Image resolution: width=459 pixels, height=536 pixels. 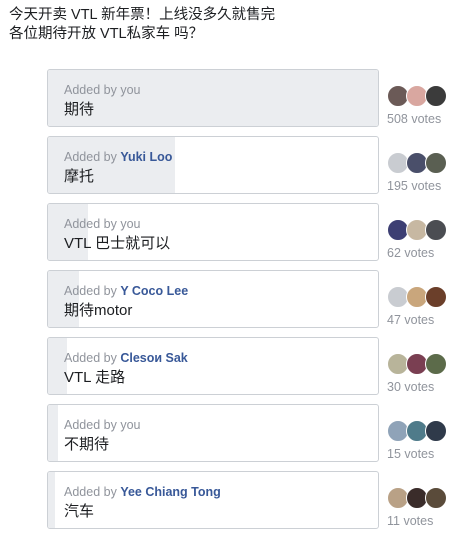 What do you see at coordinates (146, 157) in the screenshot?
I see `added-by-name-link: Yuki Loo` at bounding box center [146, 157].